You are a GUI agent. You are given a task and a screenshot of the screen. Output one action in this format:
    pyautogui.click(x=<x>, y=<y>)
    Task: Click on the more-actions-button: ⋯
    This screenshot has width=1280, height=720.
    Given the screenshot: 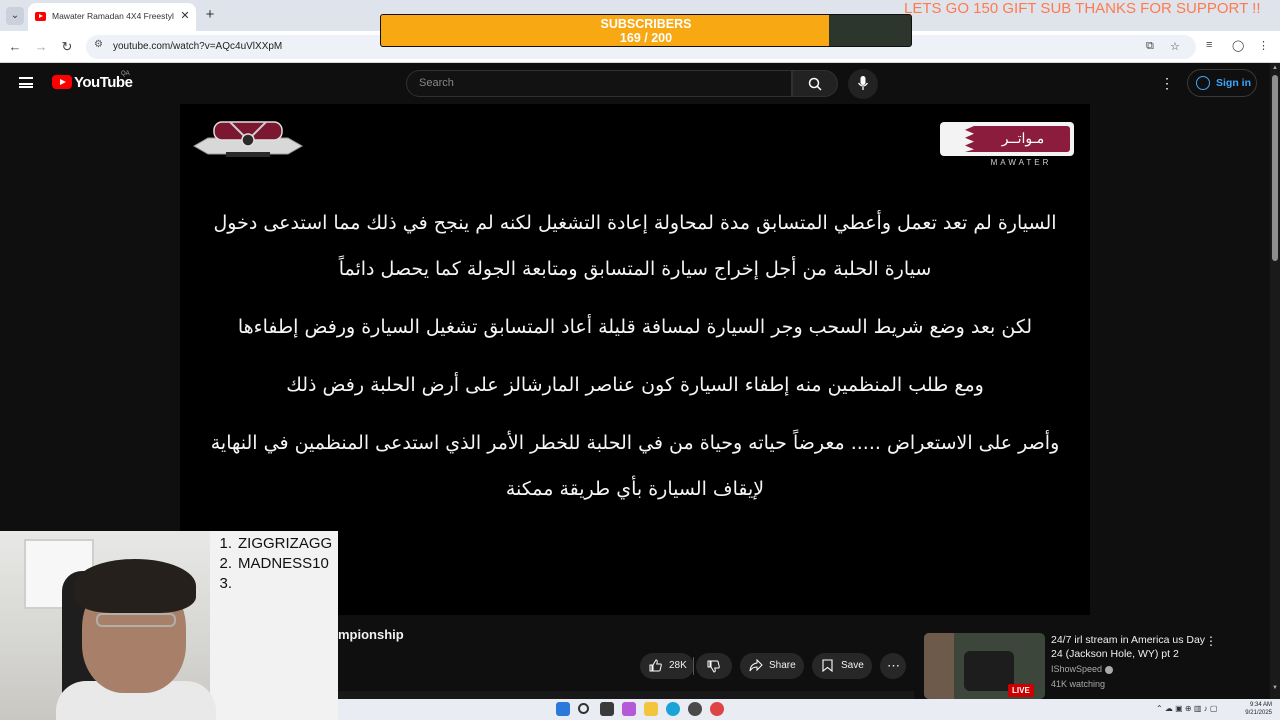 What is the action you would take?
    pyautogui.click(x=893, y=666)
    